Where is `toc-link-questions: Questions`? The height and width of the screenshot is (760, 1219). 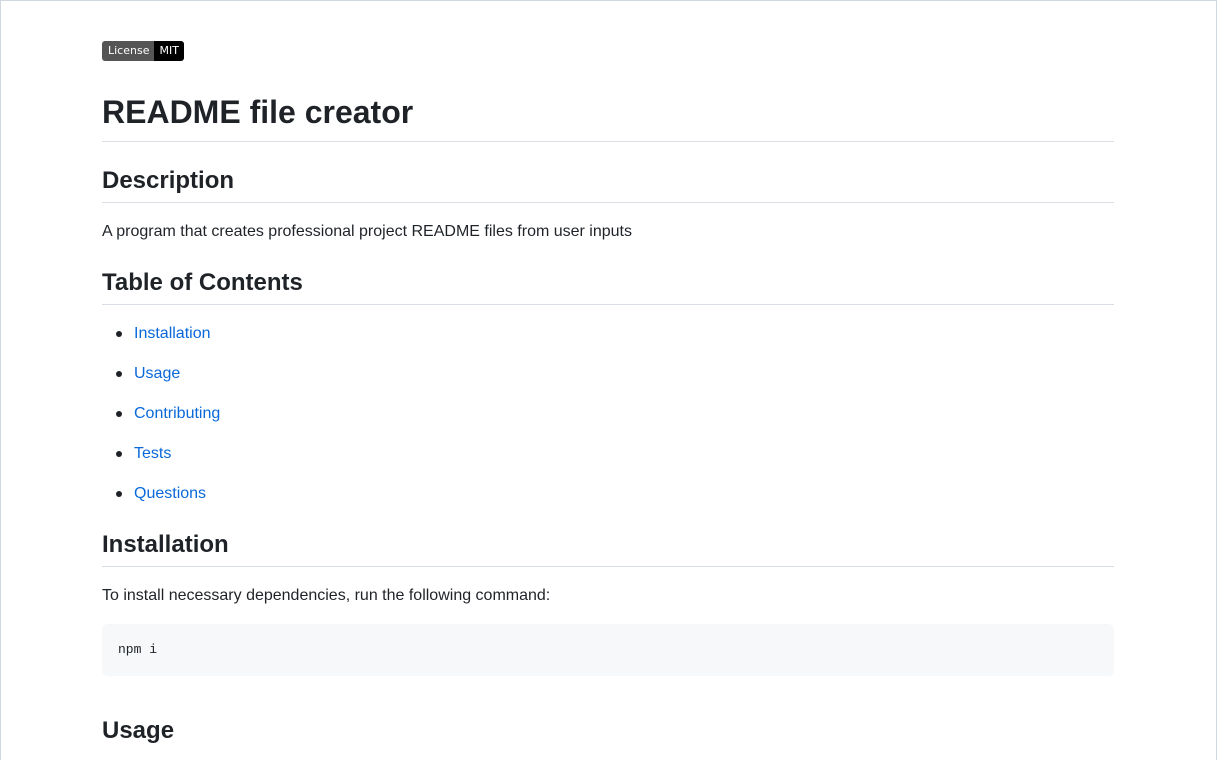 toc-link-questions: Questions is located at coordinates (170, 493).